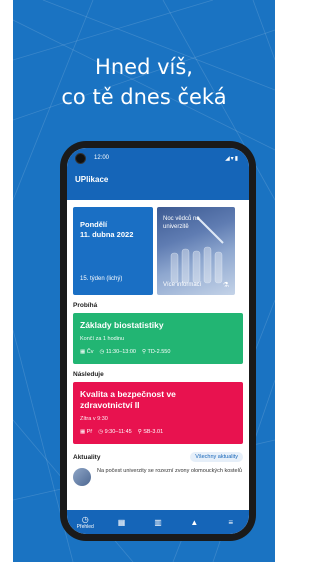 This screenshot has width=320, height=562. I want to click on current-class-time: 11:30–13:00, so click(120, 352).